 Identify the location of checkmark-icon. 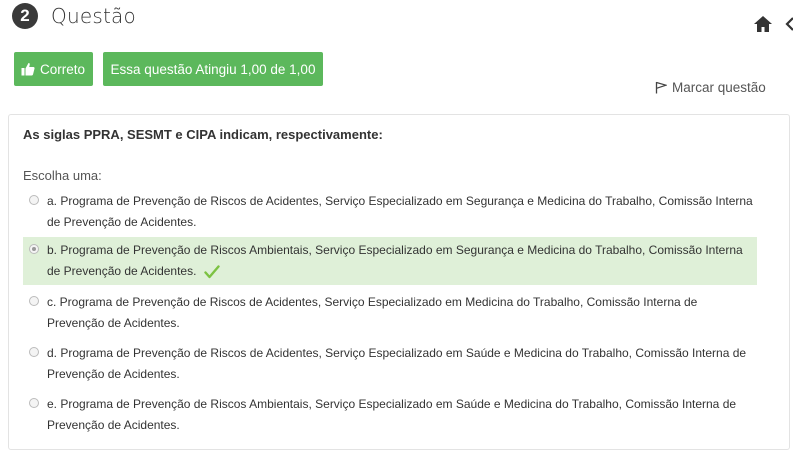
(212, 272).